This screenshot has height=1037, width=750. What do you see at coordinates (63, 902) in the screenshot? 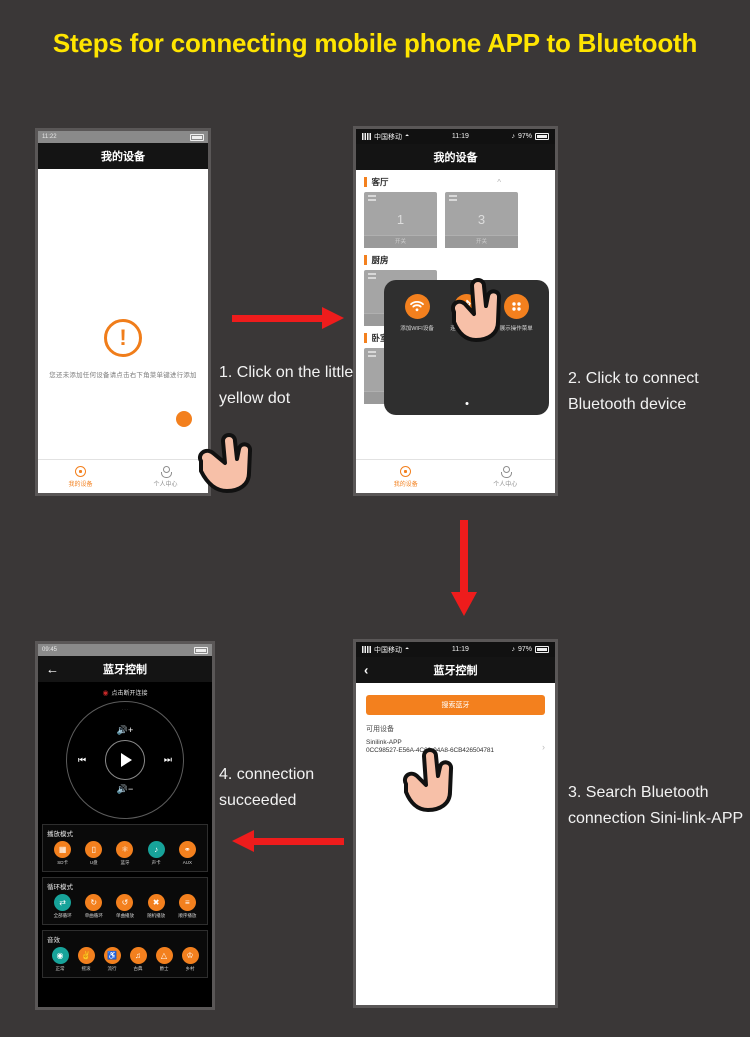
I see `repeat-all-icon: ⇄` at bounding box center [63, 902].